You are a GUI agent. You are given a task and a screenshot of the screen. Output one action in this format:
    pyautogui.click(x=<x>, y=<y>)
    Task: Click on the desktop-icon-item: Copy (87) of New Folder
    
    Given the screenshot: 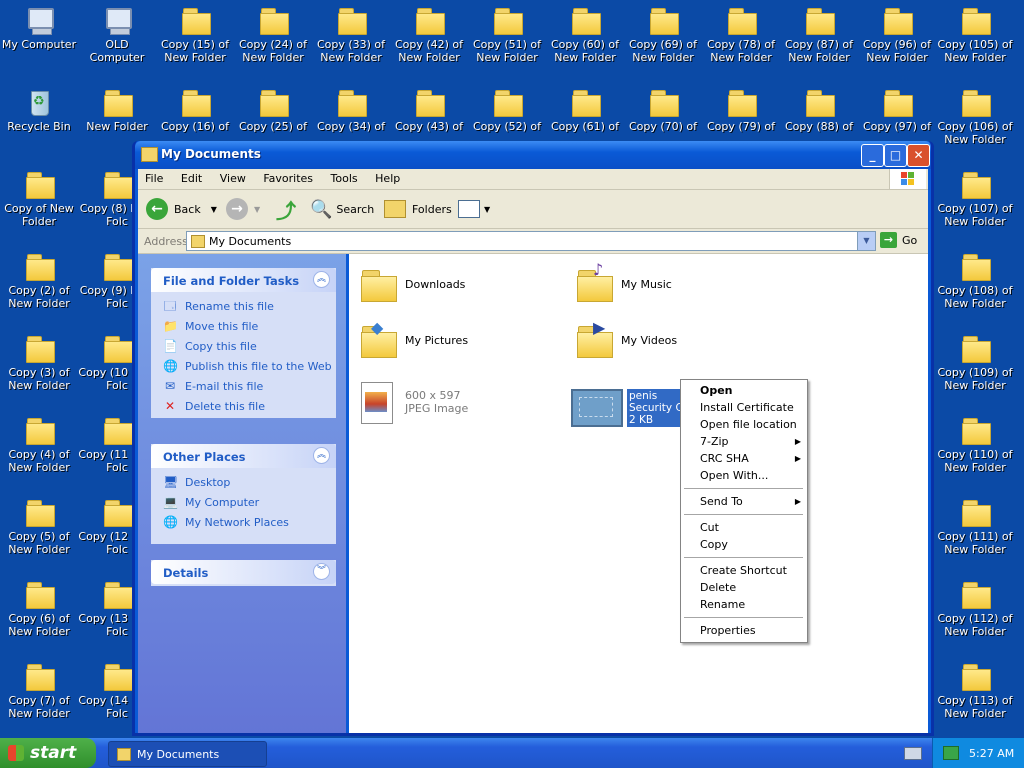 What is the action you would take?
    pyautogui.click(x=819, y=32)
    